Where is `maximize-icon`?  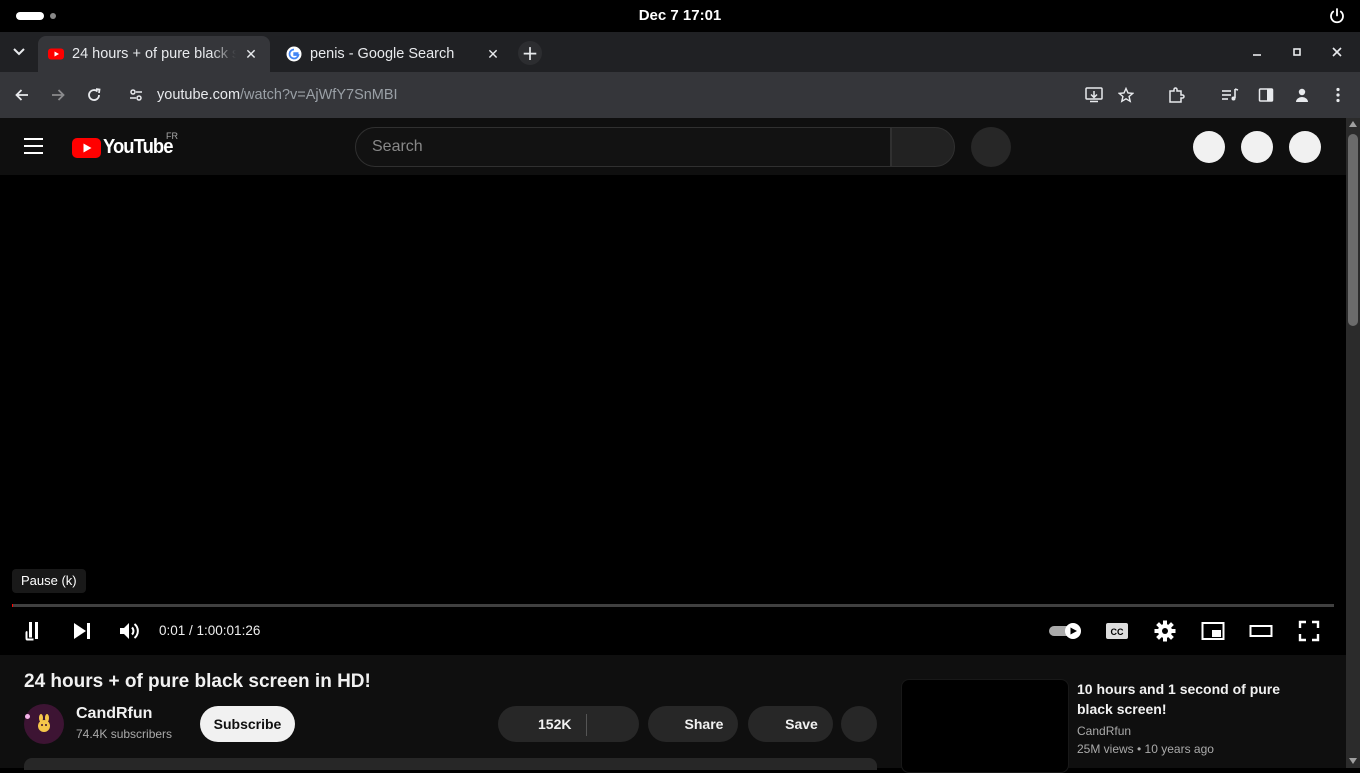 maximize-icon is located at coordinates (1297, 52).